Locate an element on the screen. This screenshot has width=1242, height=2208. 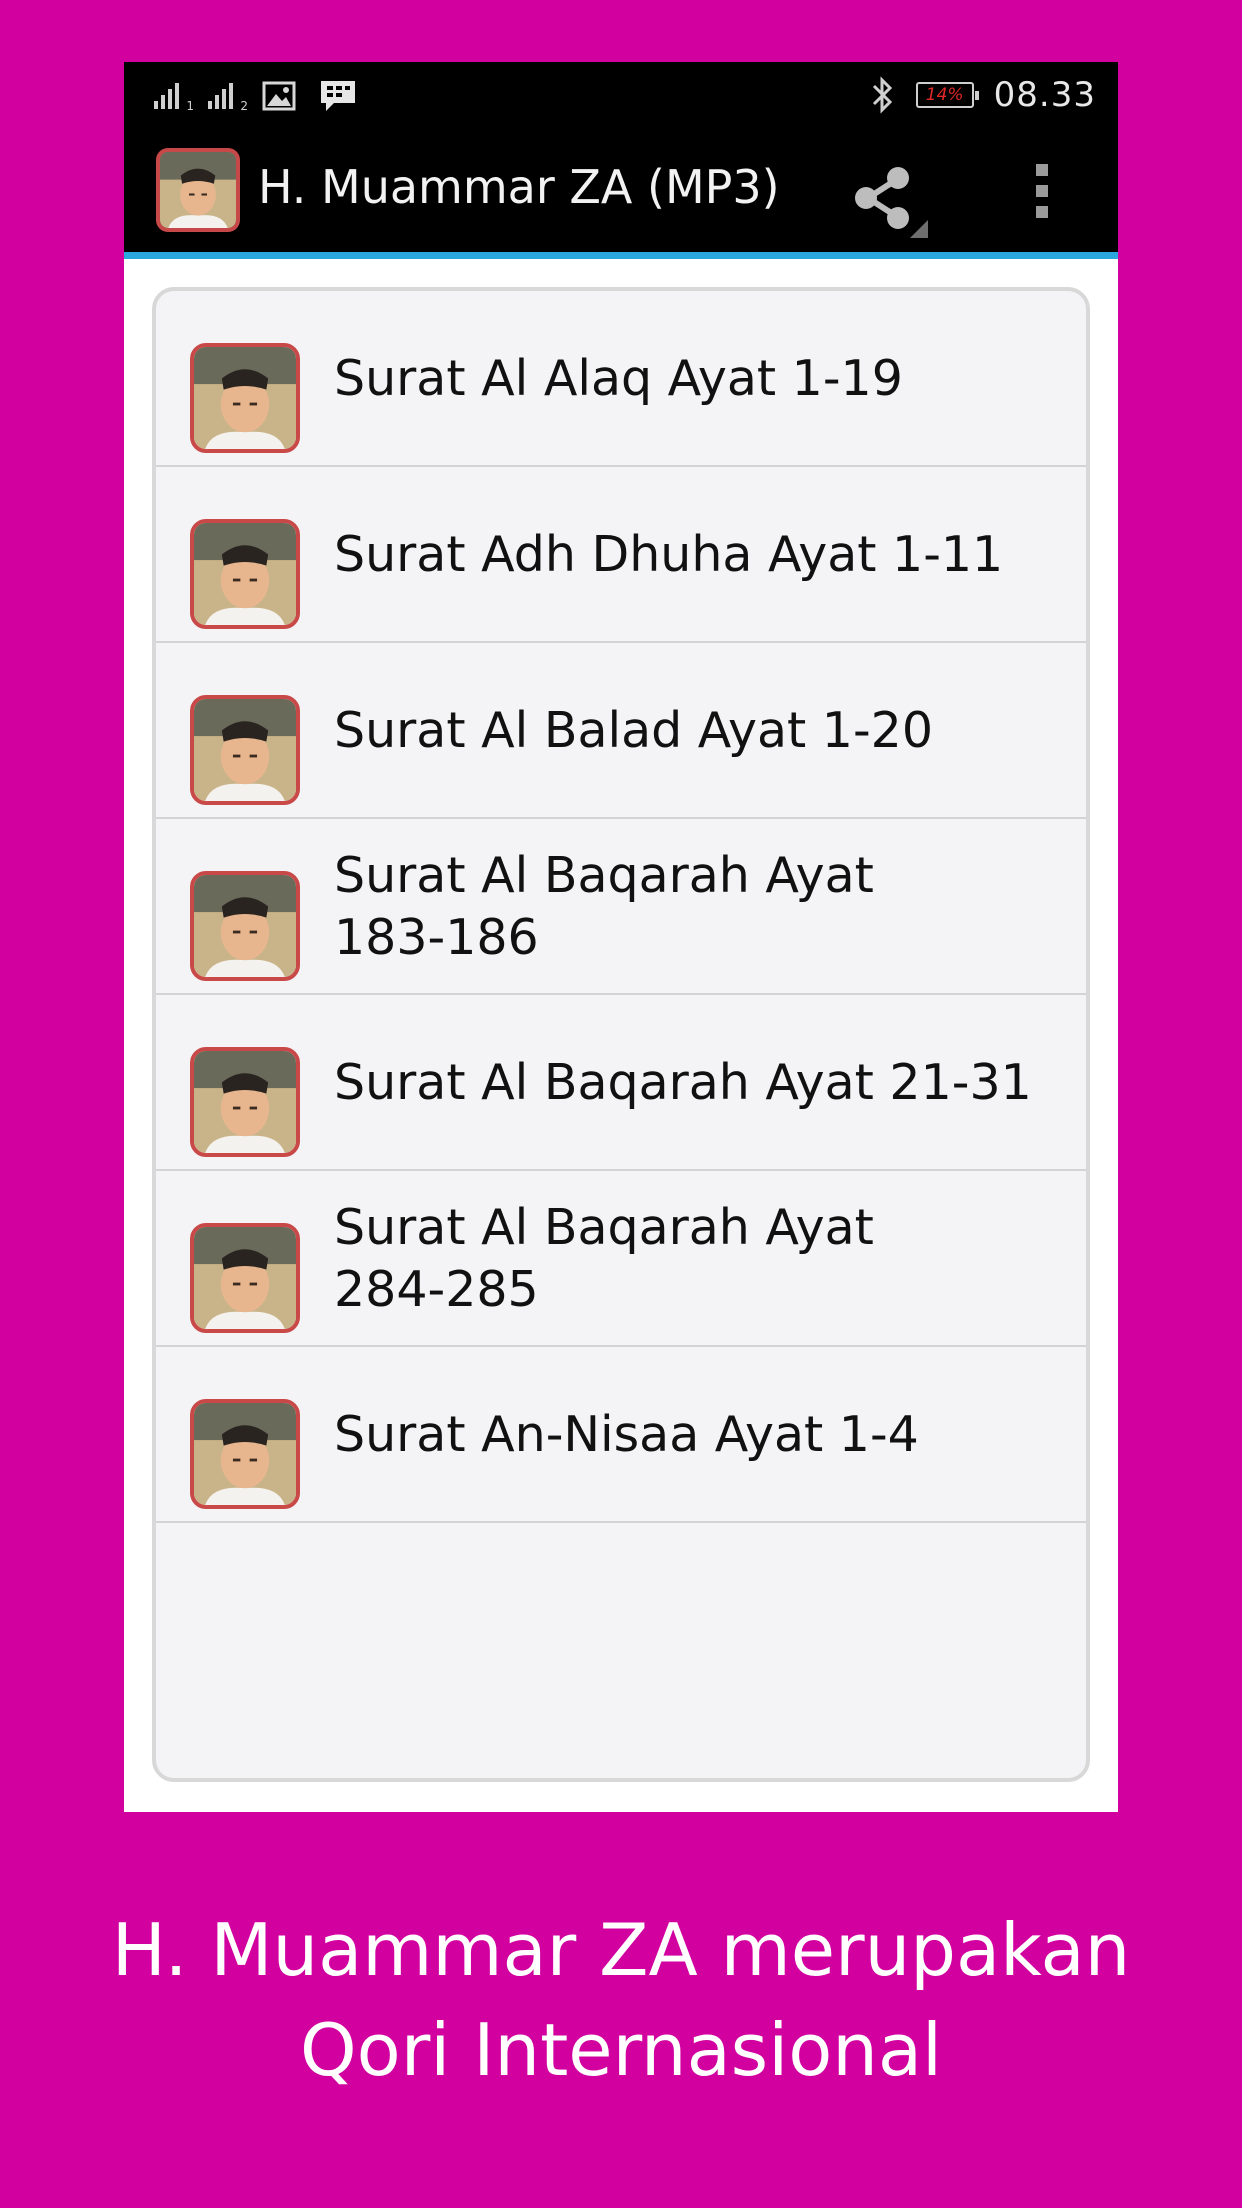
caption-line-2: Qori Internasional is located at coordinates (621, 2050).